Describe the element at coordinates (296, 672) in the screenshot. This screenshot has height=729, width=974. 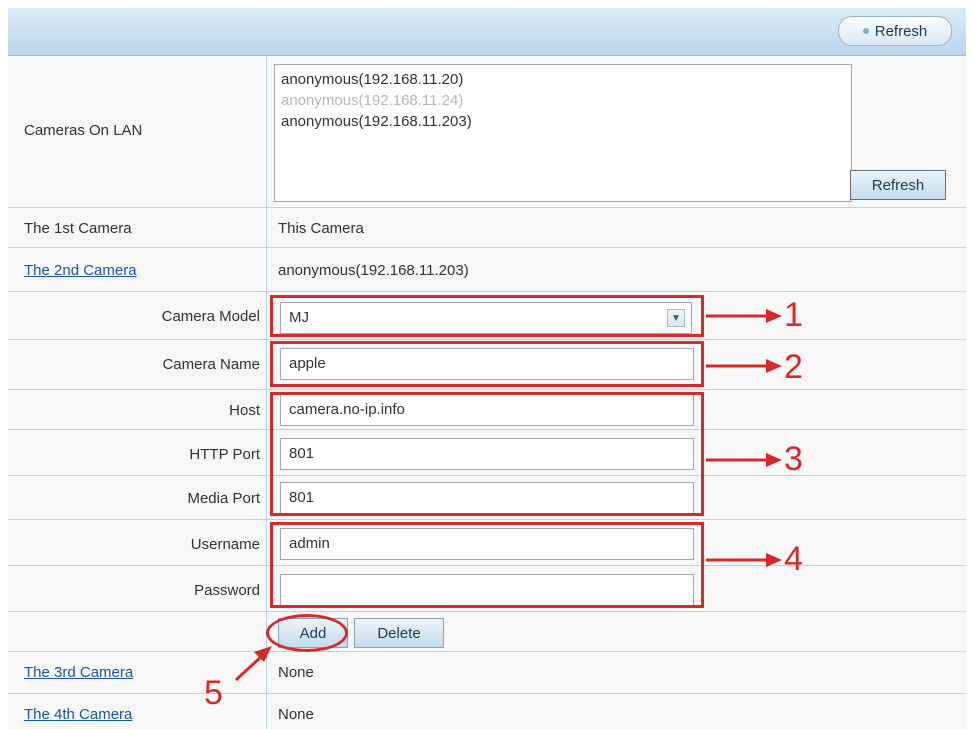
I see `third-camera-value: None` at that location.